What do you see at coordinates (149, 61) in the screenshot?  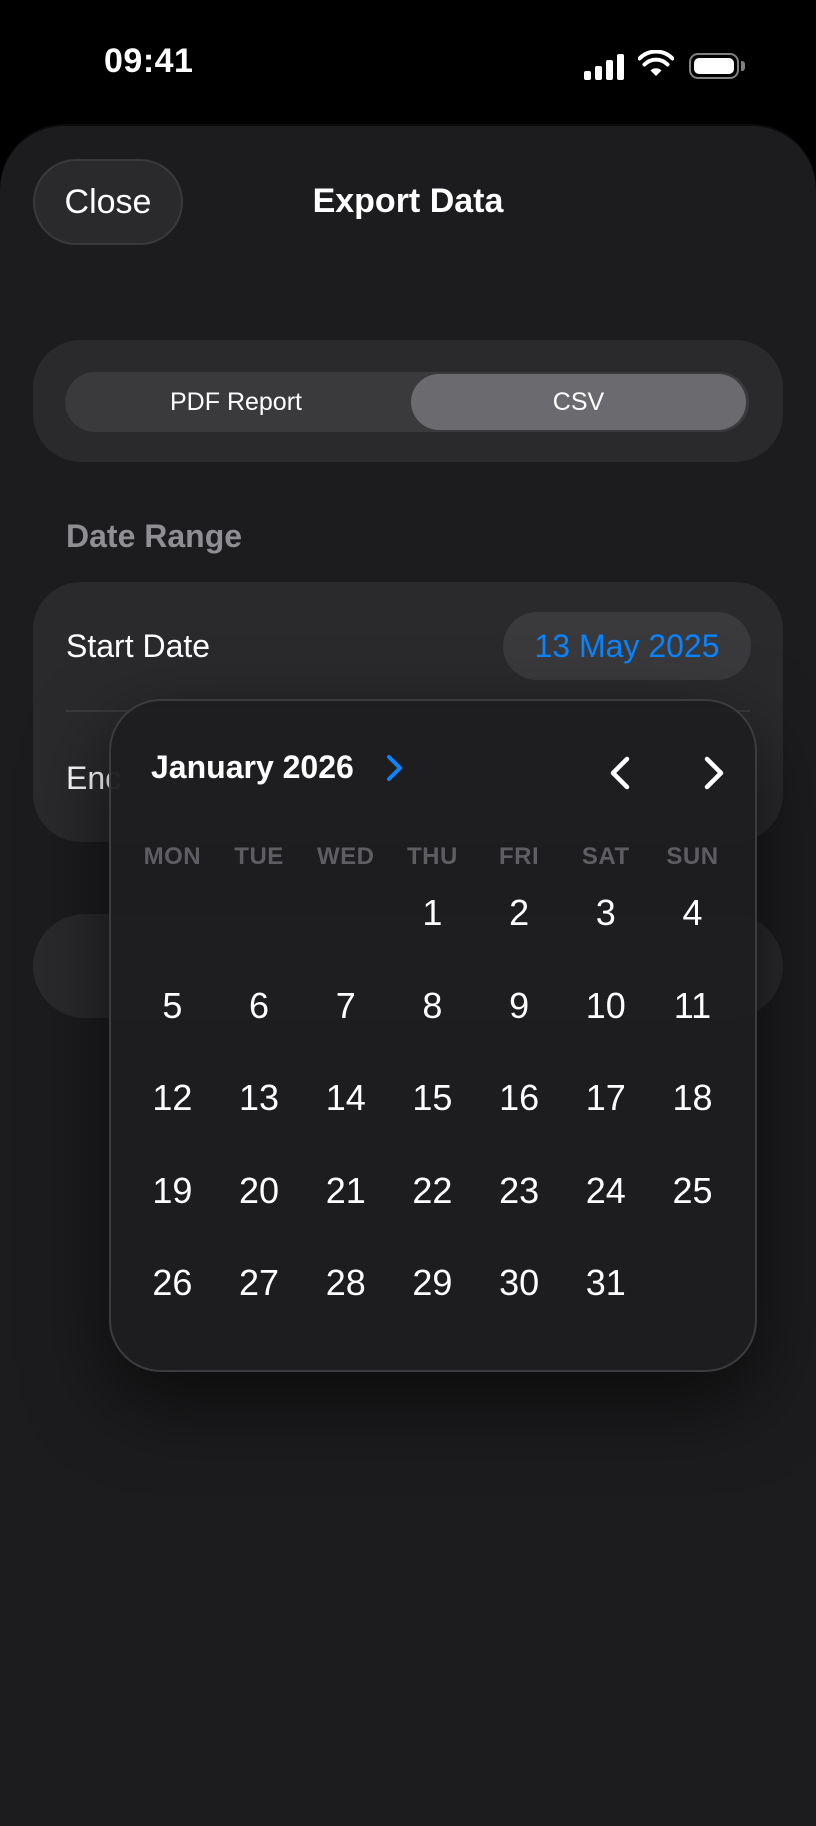 I see `status-time: 09:41` at bounding box center [149, 61].